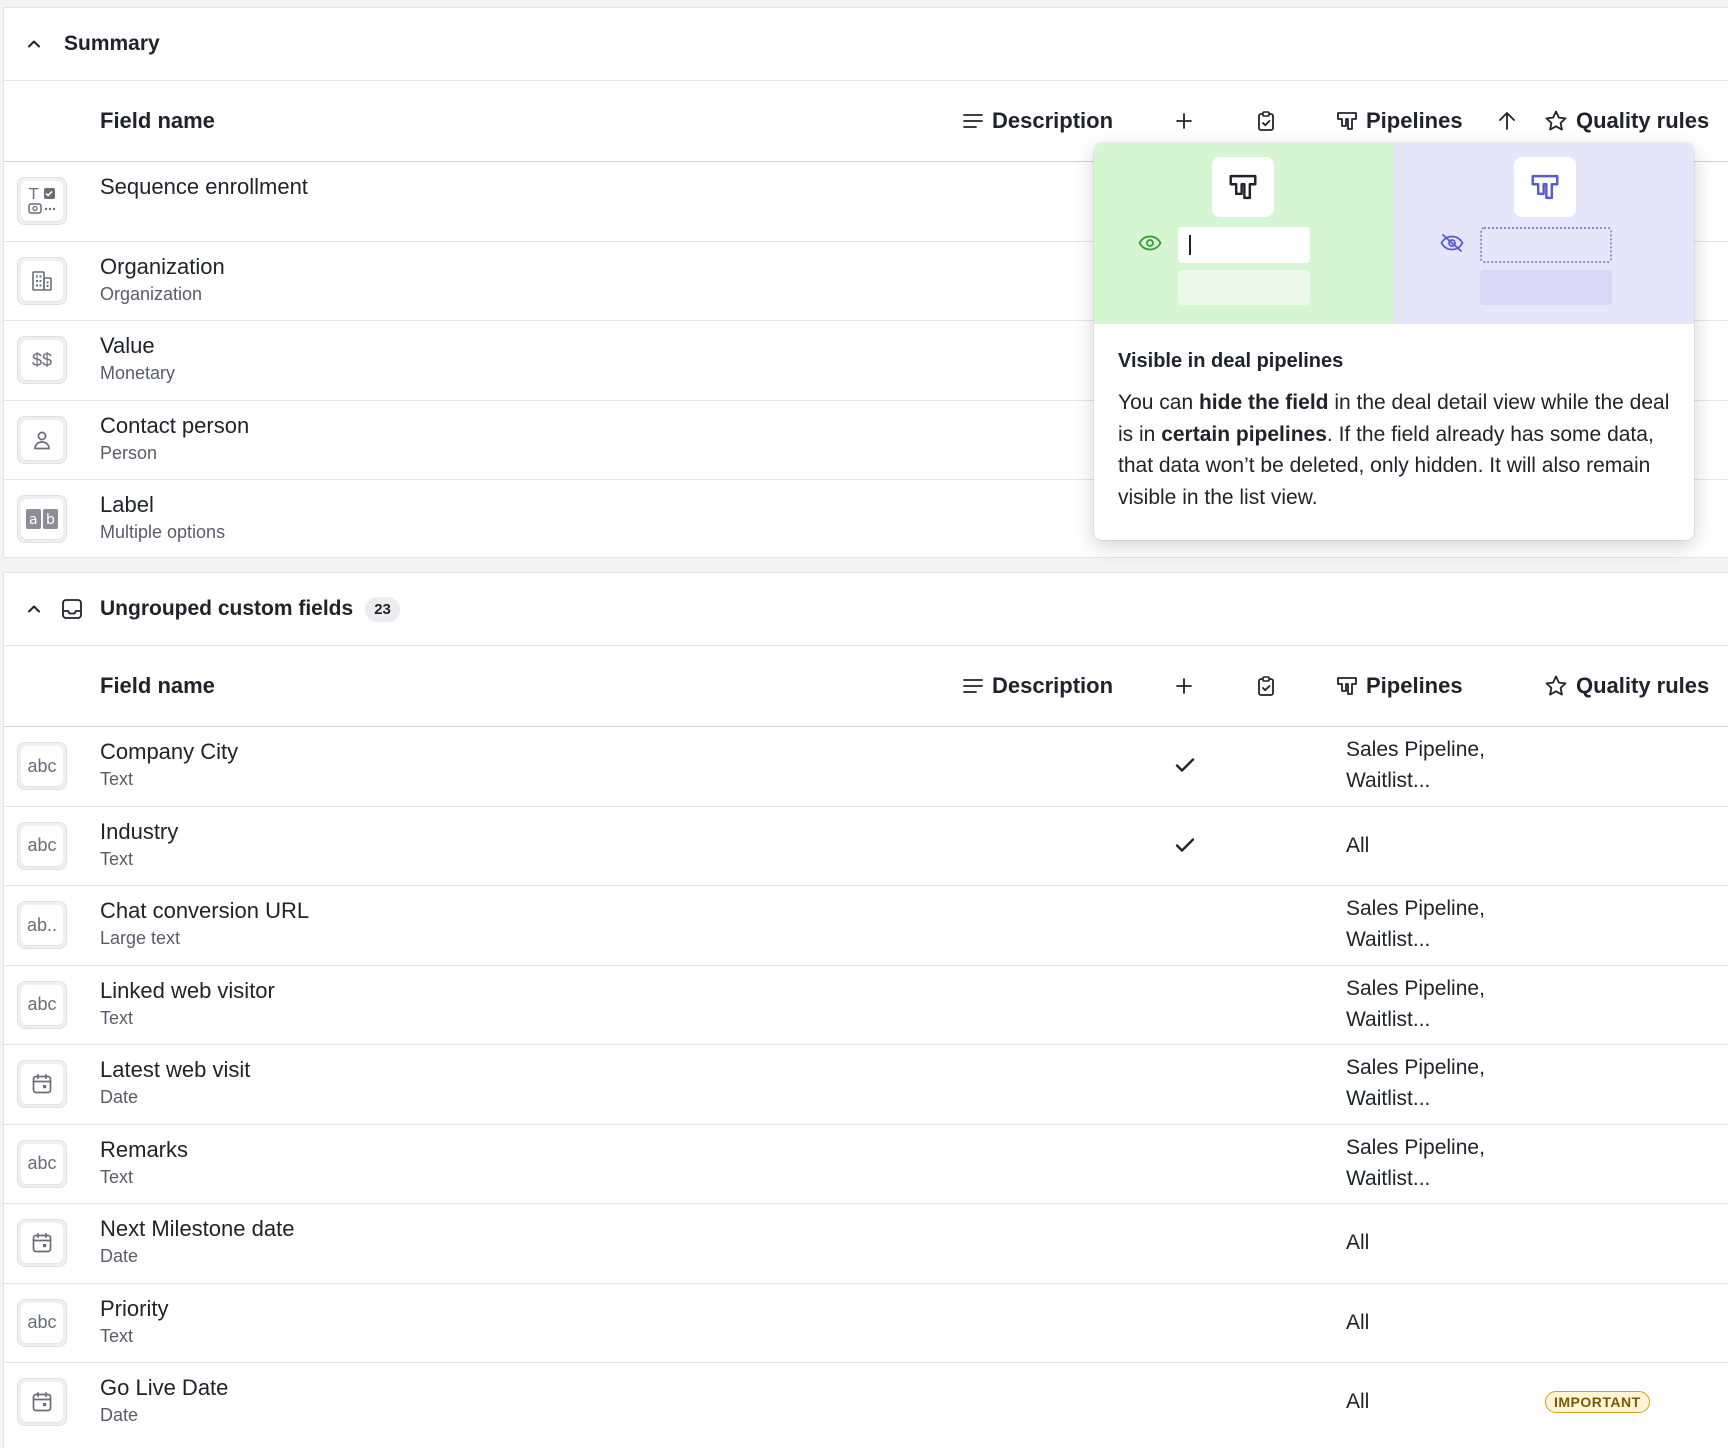 The width and height of the screenshot is (1728, 1448). I want to click on arrow-up-icon, so click(1507, 121).